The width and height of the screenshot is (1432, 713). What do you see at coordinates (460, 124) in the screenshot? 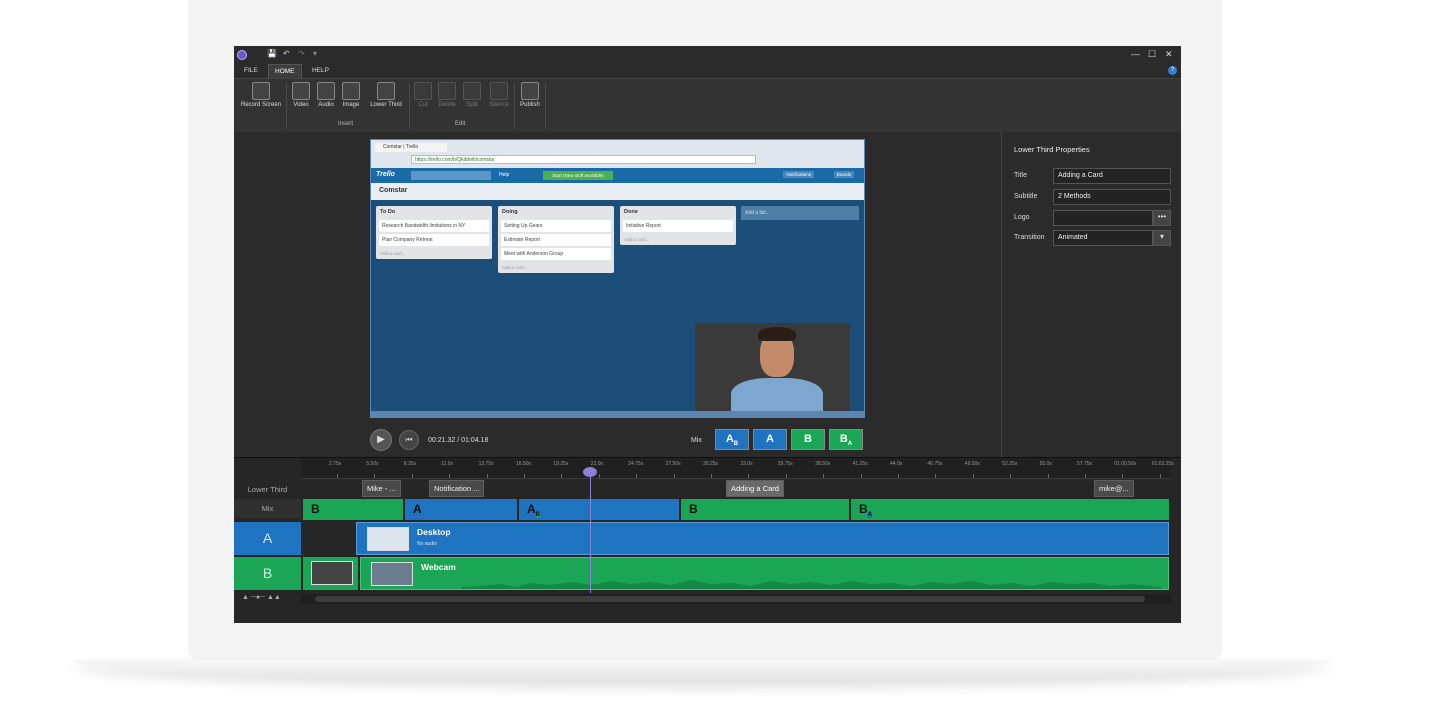
I see `edit-group-label: Edit` at bounding box center [460, 124].